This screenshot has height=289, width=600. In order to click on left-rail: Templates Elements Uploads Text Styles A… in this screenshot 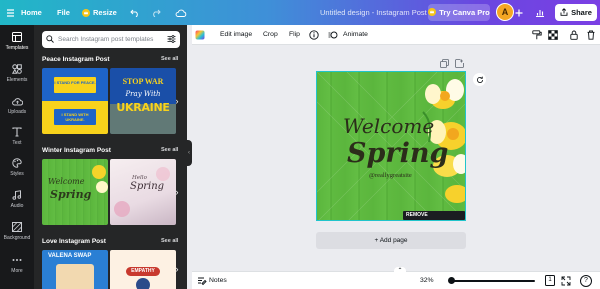, I will do `click(17, 157)`.